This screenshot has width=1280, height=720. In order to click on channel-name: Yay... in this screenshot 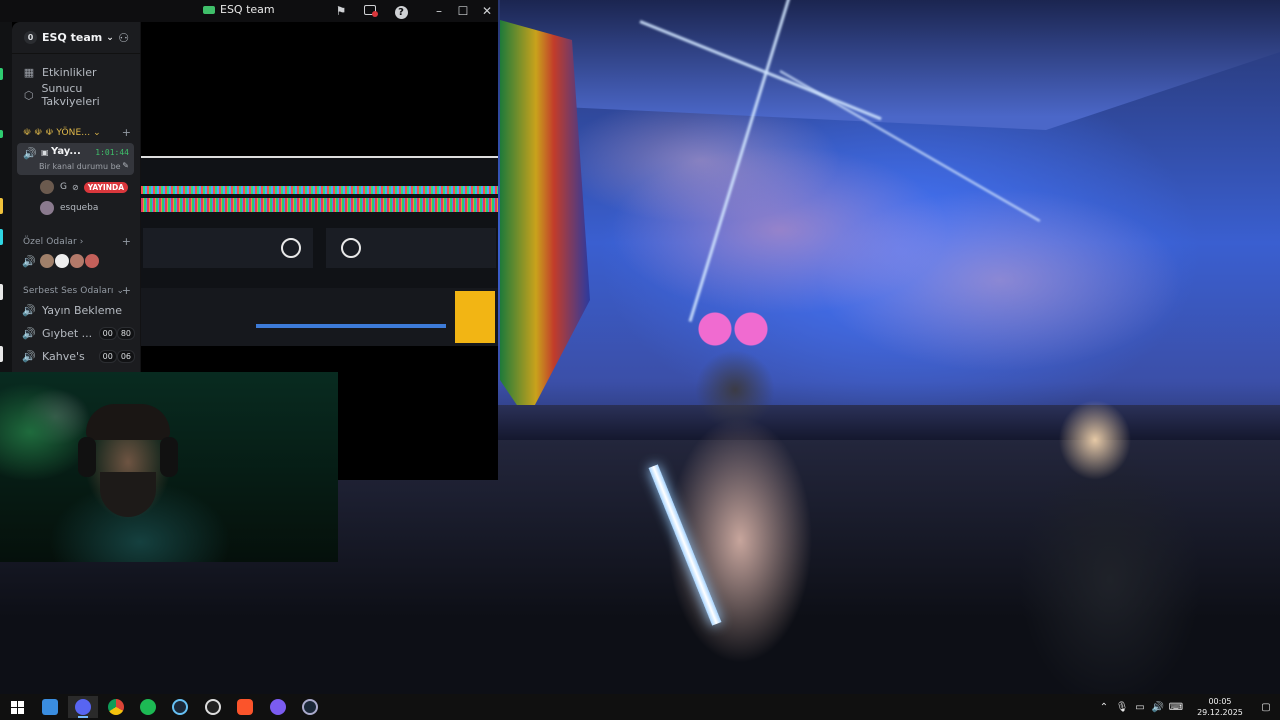, I will do `click(66, 151)`.